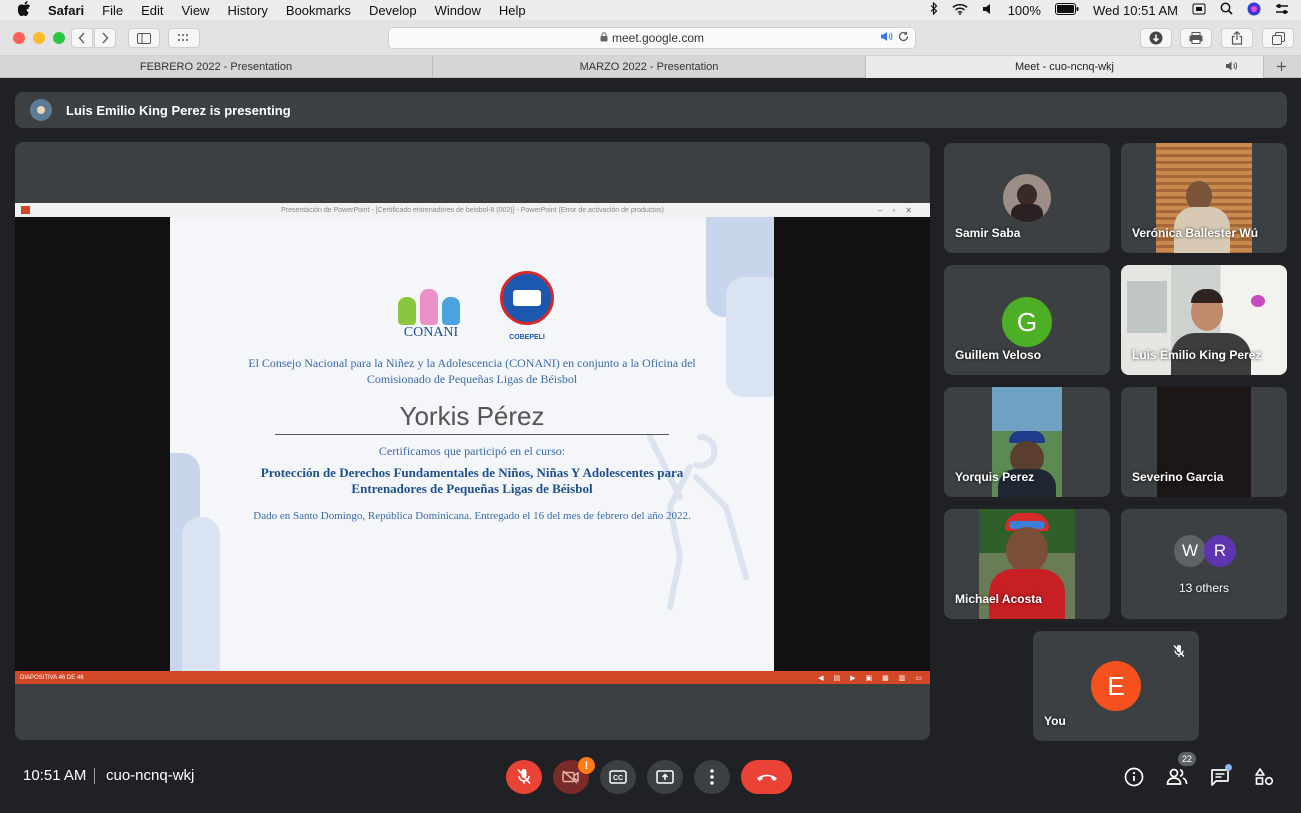 This screenshot has height=813, width=1301. Describe the element at coordinates (900, 210) in the screenshot. I see `window-controls-icon: –▫✕` at that location.